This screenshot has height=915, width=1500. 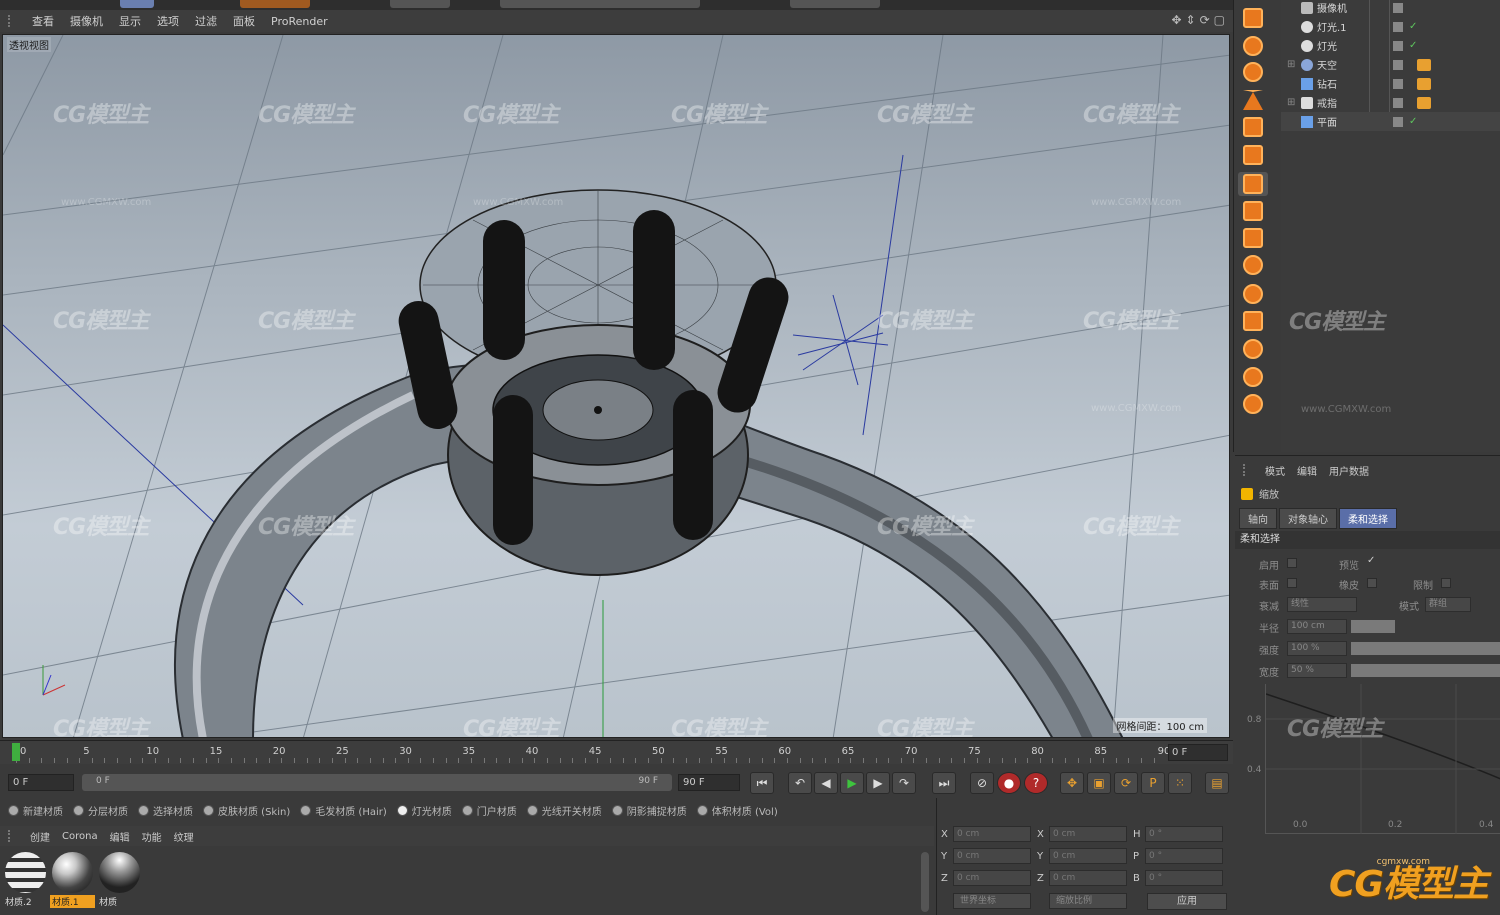 I want to click on maximize-view-icon: ▢, so click(x=1219, y=20).